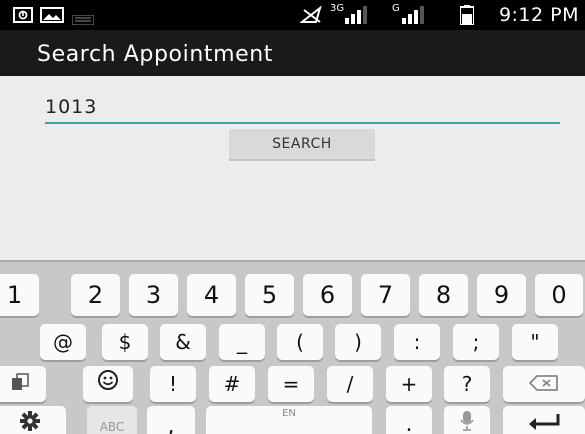 The width and height of the screenshot is (585, 434). Describe the element at coordinates (538, 15) in the screenshot. I see `status-time: 9:12 PM` at that location.